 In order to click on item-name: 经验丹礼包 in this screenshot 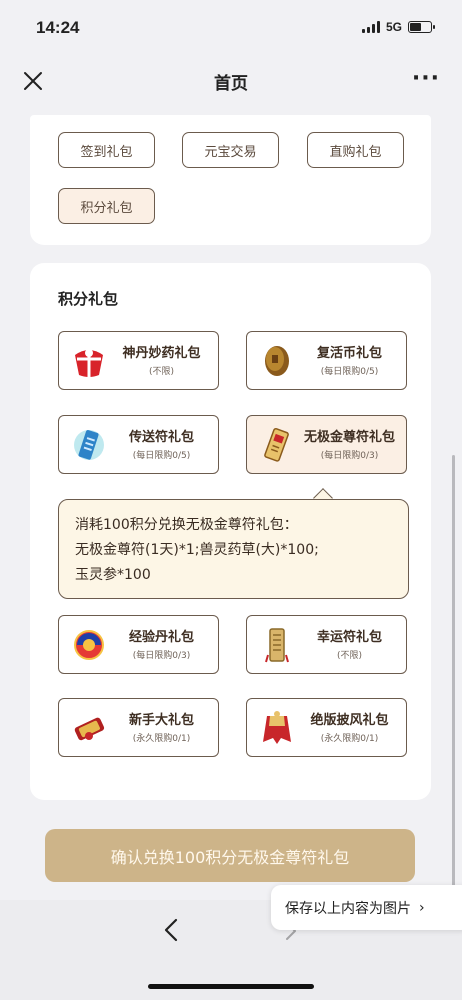, I will do `click(161, 637)`.